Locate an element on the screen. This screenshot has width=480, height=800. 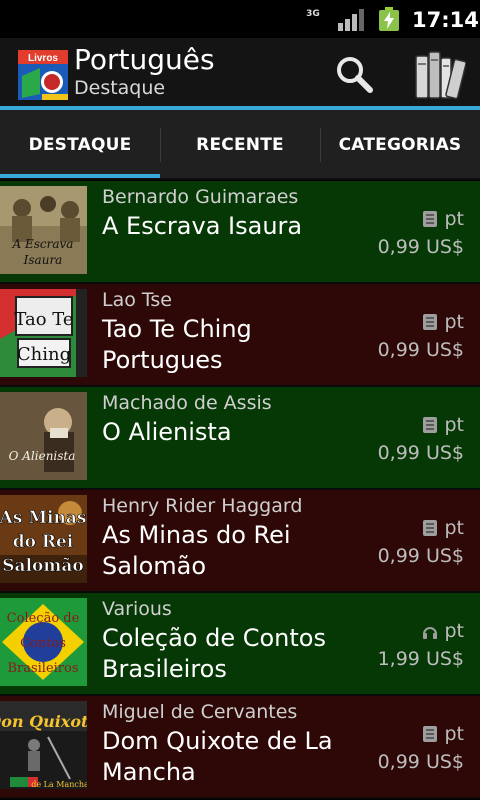
tab-categorias: CATEGORIAS is located at coordinates (400, 145).